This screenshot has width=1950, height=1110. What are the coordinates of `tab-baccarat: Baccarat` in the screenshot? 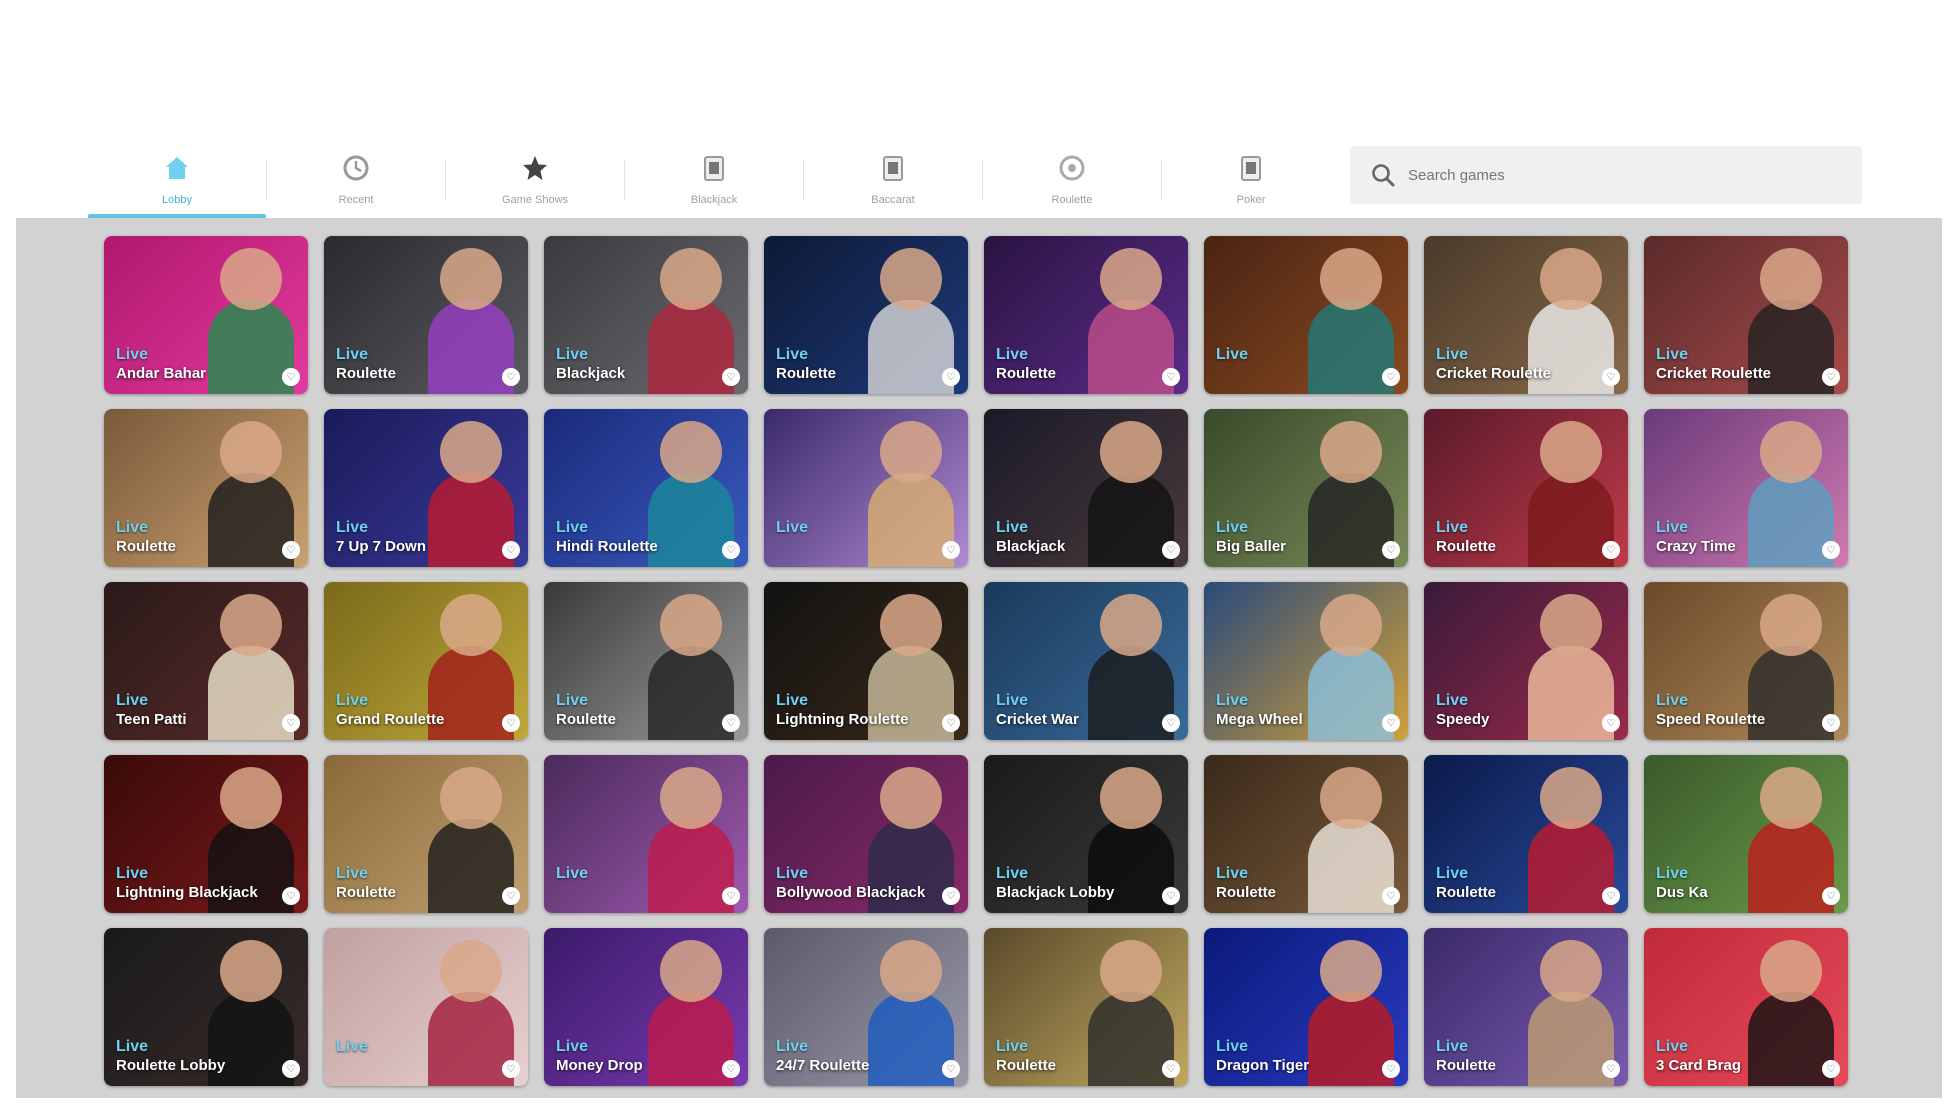 It's located at (893, 180).